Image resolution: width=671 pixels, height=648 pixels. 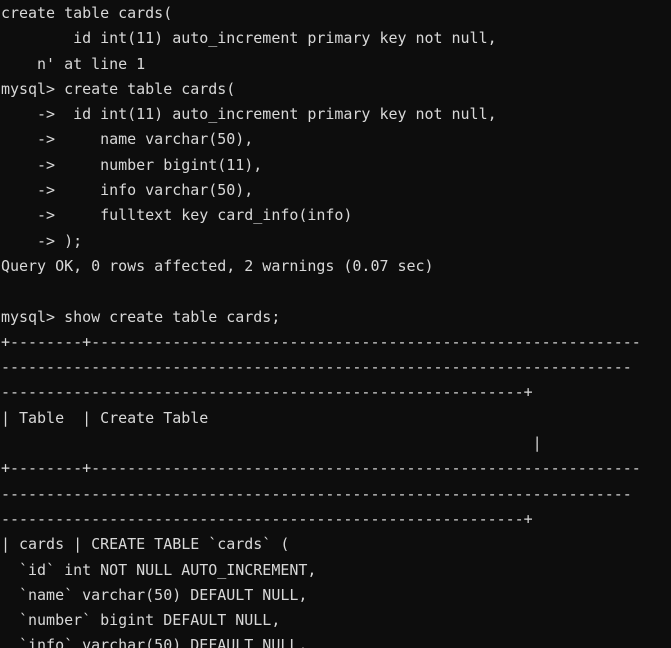 What do you see at coordinates (154, 594) in the screenshot?
I see `terminal-line: `name` varchar(50) DEFAULT NULL,` at bounding box center [154, 594].